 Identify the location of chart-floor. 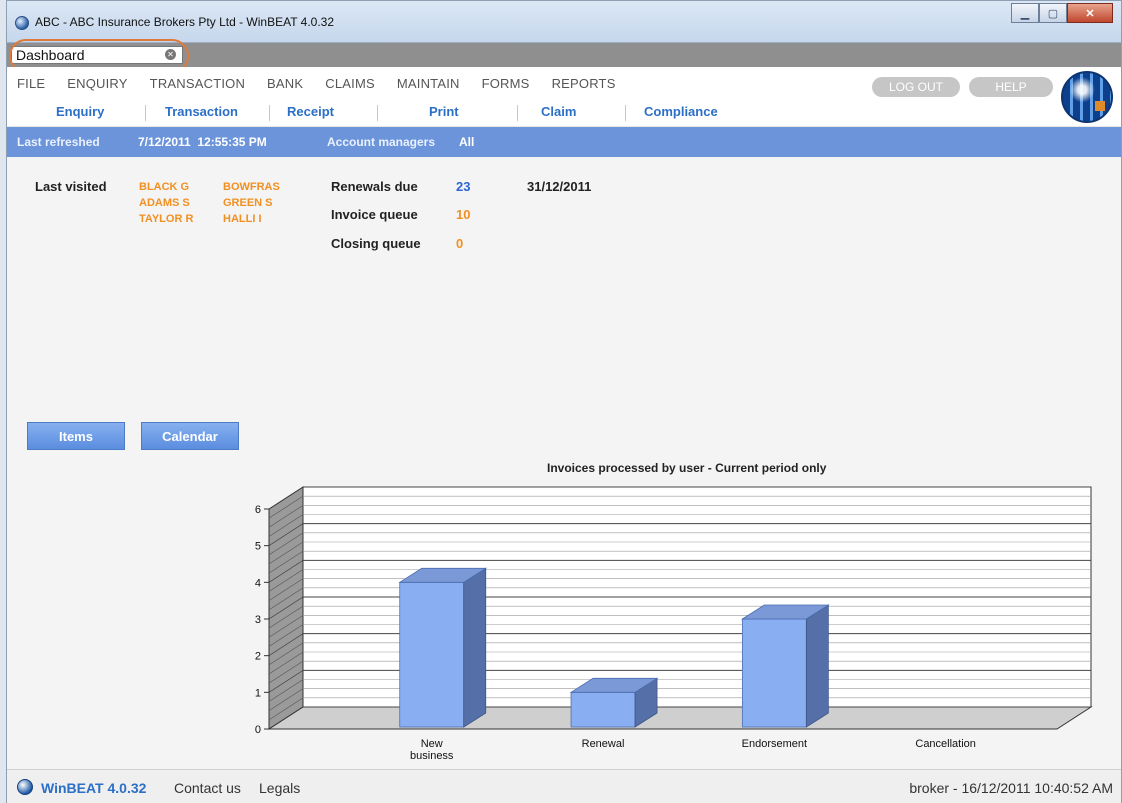
(680, 718).